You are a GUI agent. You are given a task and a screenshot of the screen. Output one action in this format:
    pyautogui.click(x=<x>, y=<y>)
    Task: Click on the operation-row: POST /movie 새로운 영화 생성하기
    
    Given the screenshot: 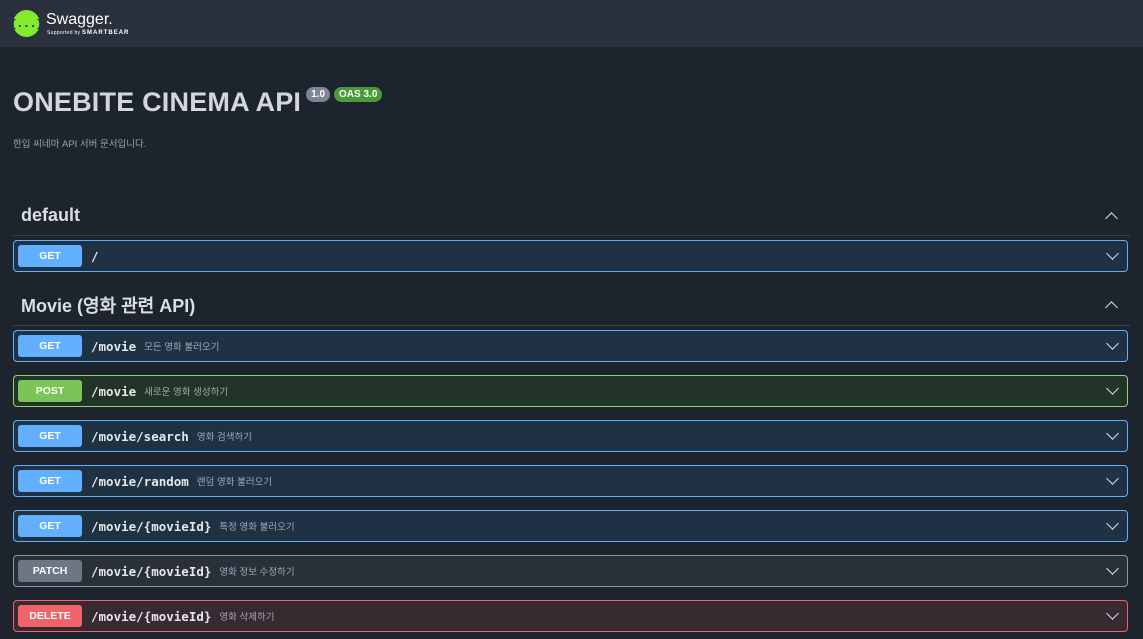 What is the action you would take?
    pyautogui.click(x=570, y=391)
    